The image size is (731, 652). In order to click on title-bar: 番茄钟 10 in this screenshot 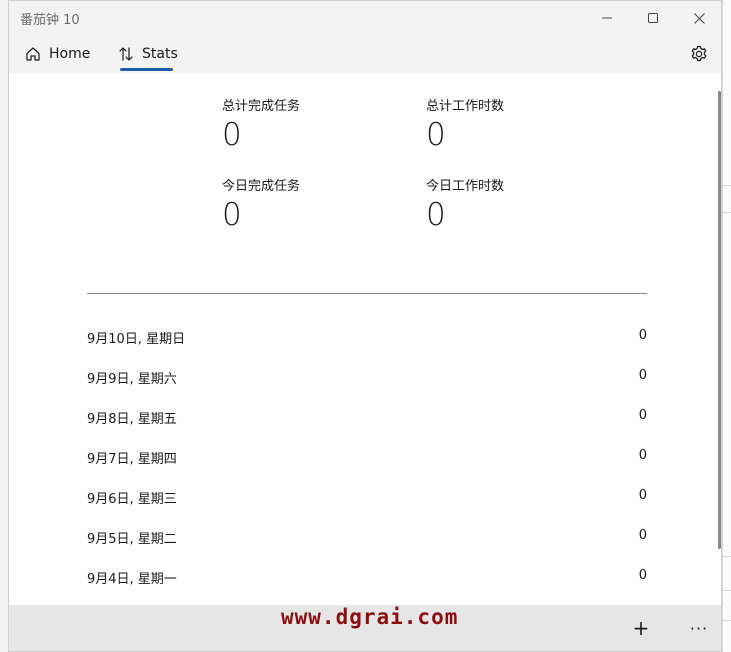, I will do `click(365, 18)`.